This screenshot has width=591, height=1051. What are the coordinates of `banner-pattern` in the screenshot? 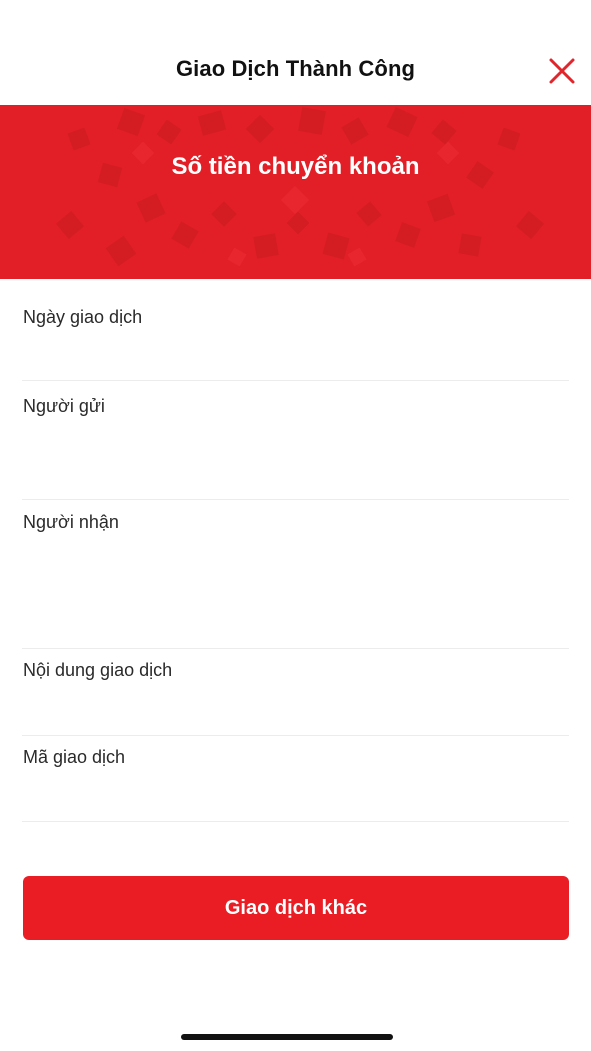 It's located at (300, 186).